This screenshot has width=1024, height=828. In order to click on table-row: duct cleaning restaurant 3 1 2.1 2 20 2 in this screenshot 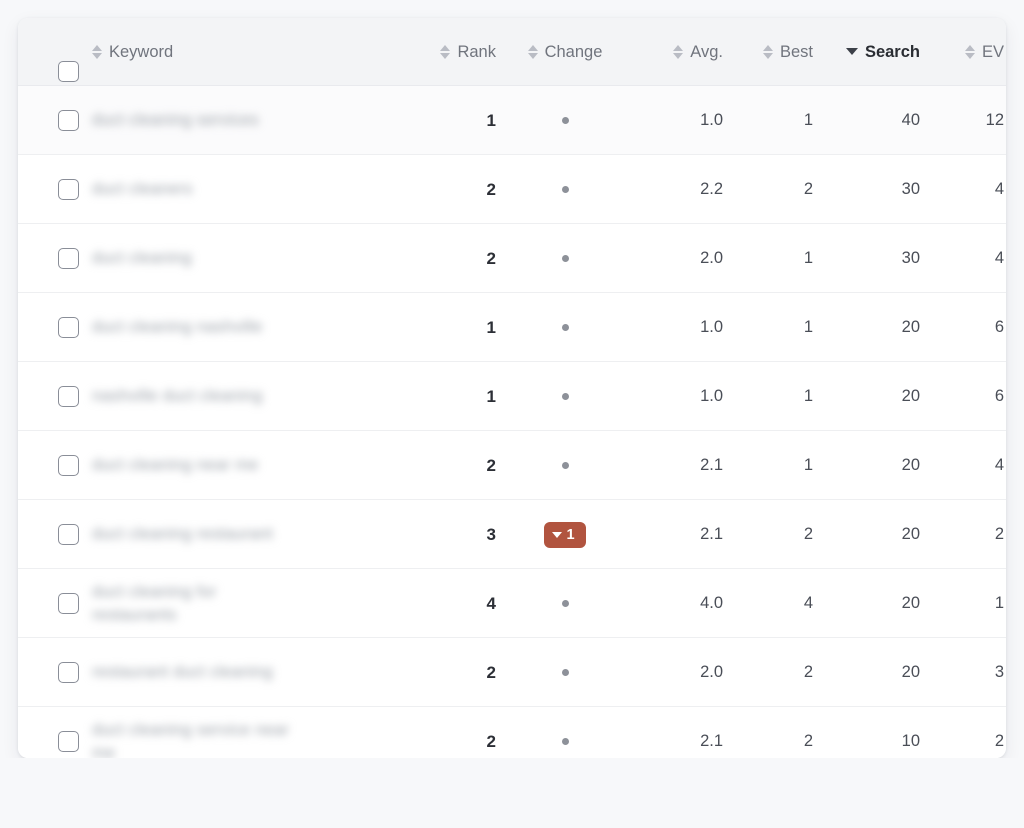, I will do `click(512, 534)`.